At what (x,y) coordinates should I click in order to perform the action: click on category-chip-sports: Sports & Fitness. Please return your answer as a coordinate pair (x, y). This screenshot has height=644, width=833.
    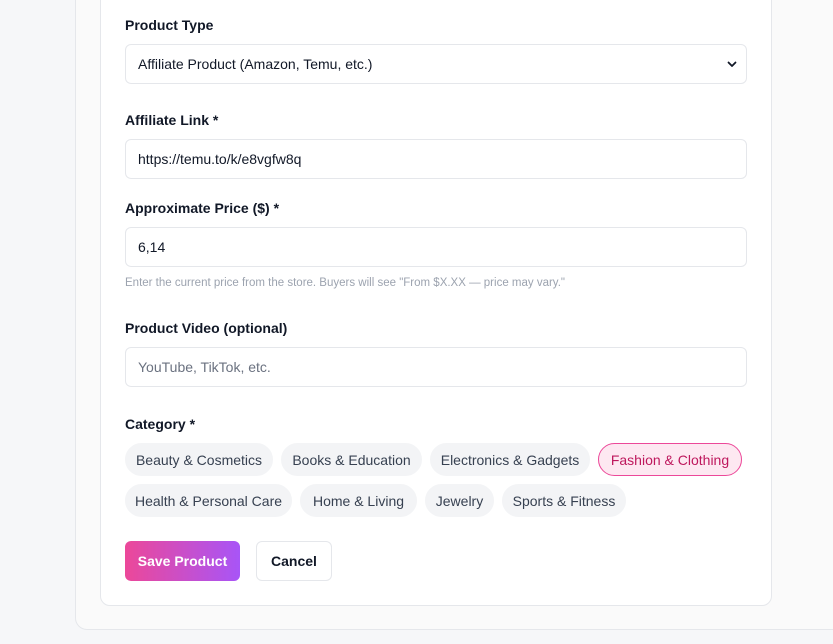
    Looking at the image, I should click on (564, 500).